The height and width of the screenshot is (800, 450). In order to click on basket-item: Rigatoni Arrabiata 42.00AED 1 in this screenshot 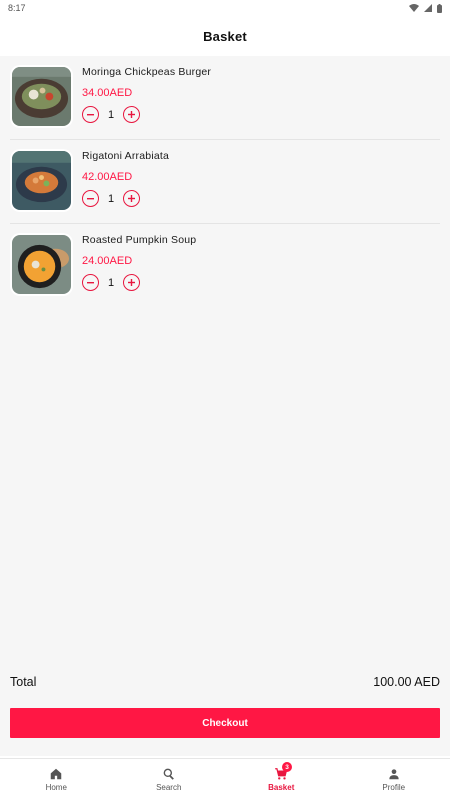, I will do `click(225, 182)`.